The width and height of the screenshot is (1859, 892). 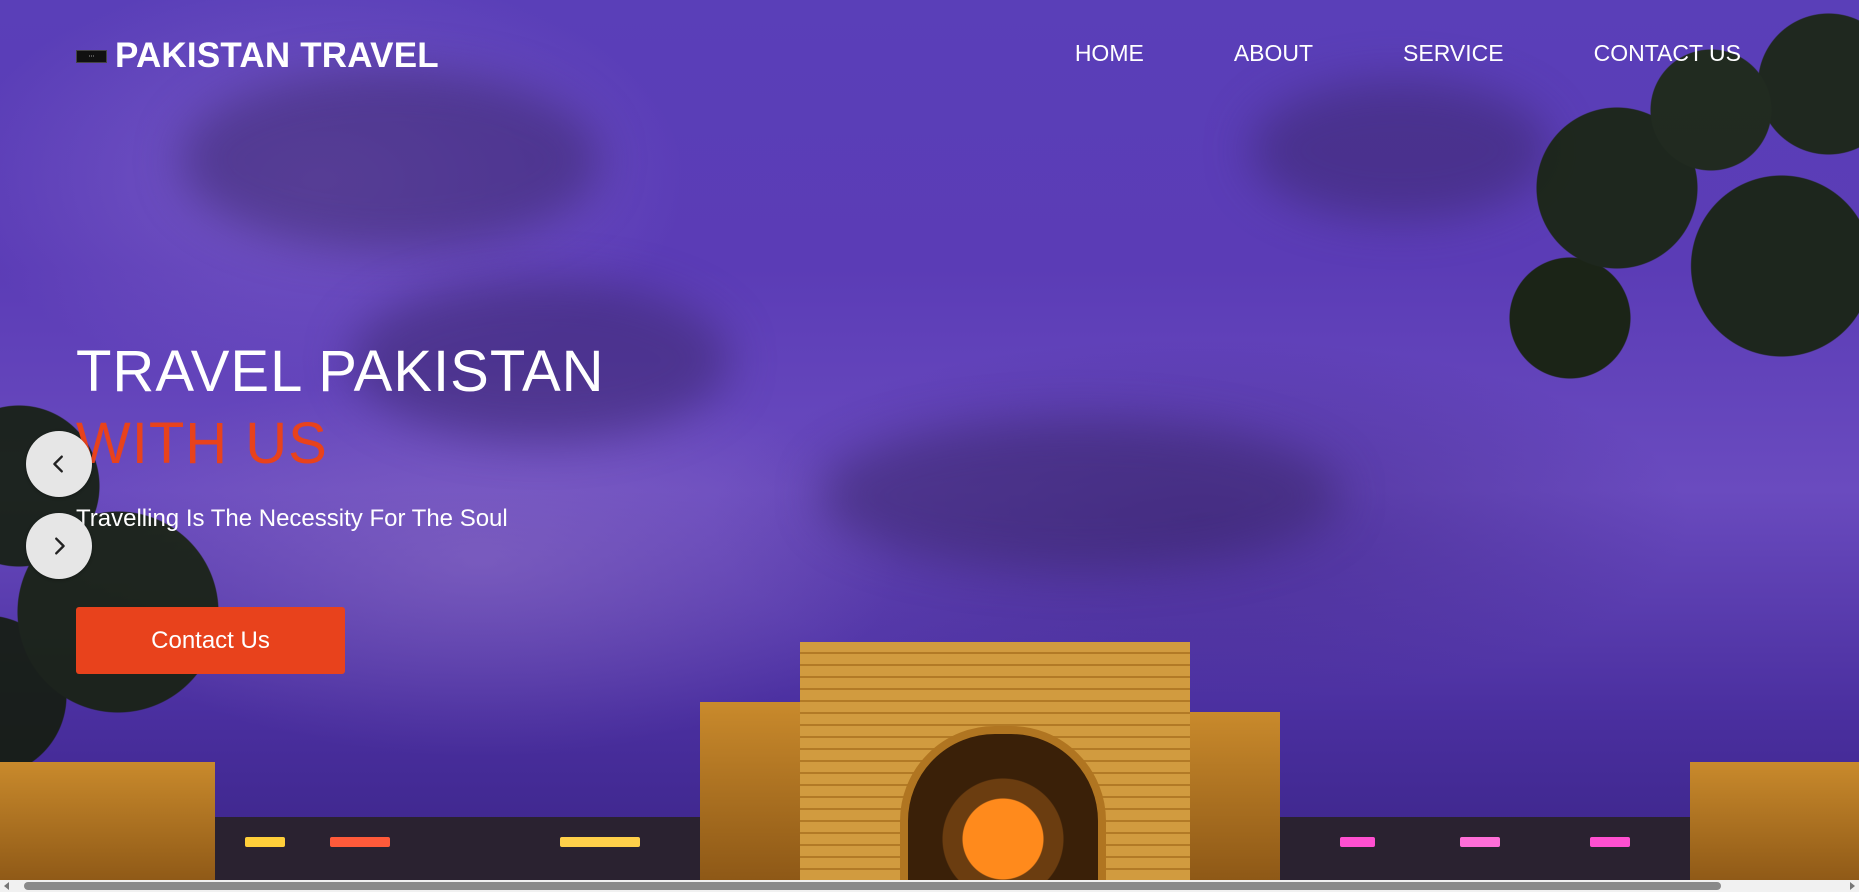 I want to click on chevron-left-icon, so click(x=58, y=464).